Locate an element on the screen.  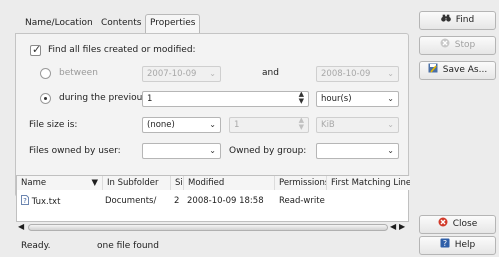
close-button: Close is located at coordinates (457, 224).